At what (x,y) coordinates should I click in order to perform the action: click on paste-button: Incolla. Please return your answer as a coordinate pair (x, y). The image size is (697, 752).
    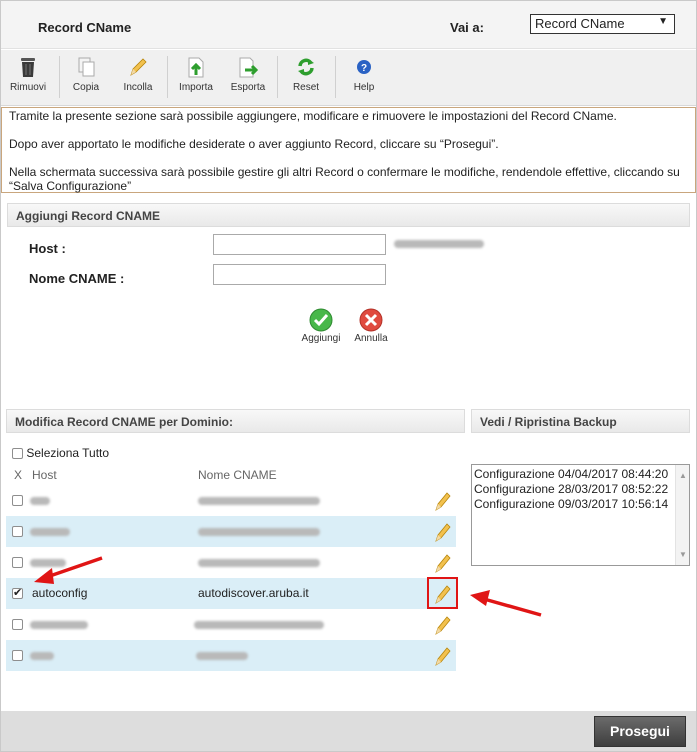
    Looking at the image, I should click on (138, 74).